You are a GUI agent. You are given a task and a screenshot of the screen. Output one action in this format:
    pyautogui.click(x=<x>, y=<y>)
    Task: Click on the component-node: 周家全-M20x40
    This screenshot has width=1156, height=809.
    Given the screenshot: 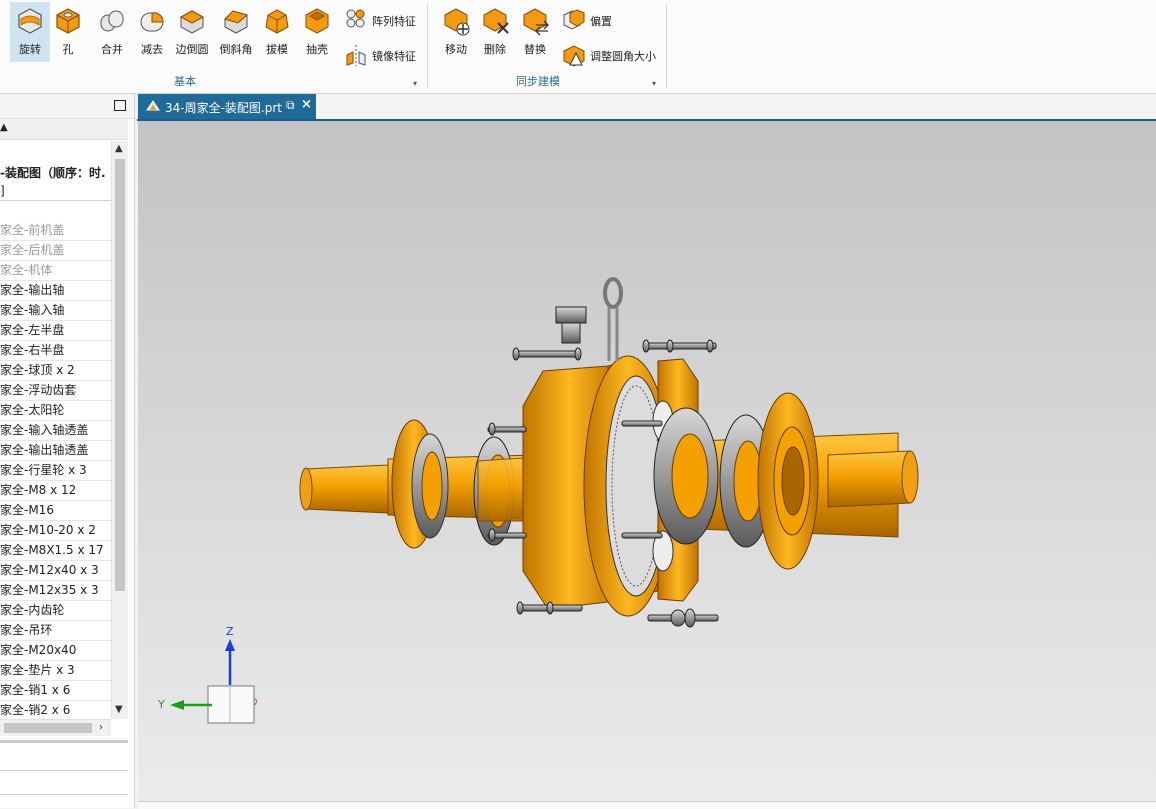 What is the action you would take?
    pyautogui.click(x=55, y=651)
    